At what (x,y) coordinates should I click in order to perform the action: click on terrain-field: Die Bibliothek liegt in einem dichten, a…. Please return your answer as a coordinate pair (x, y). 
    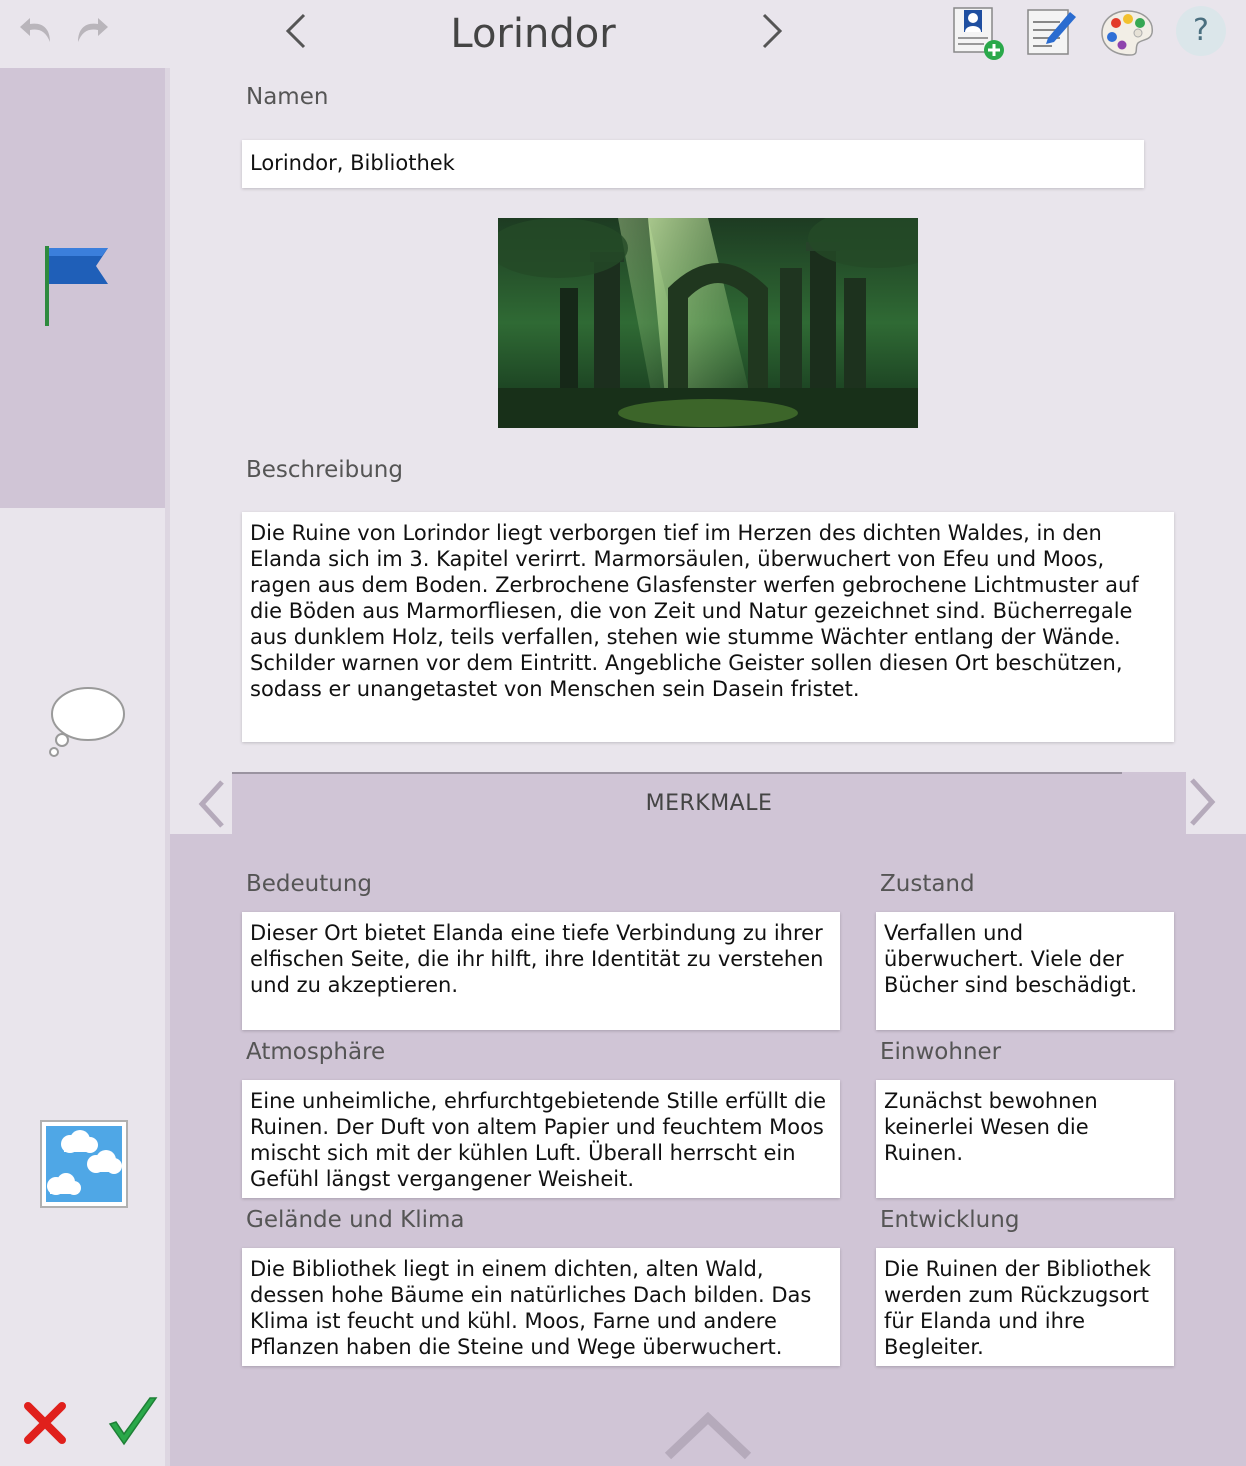
    Looking at the image, I should click on (541, 1307).